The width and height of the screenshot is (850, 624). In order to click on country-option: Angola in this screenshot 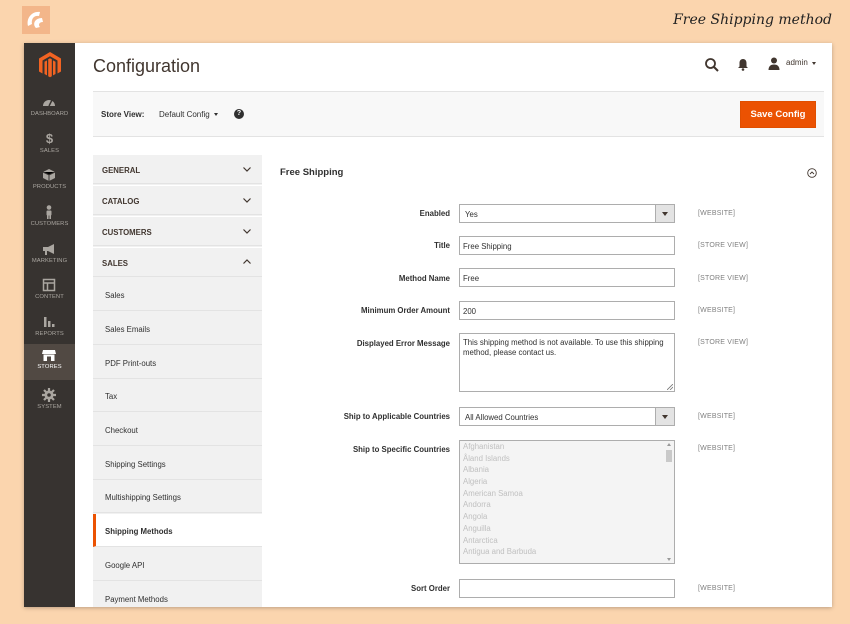, I will do `click(567, 517)`.